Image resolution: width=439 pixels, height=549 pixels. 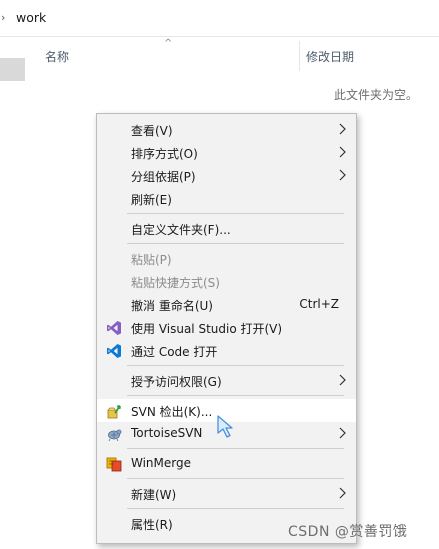 I want to click on menu-item-label: 撤消 重命名(U), so click(x=172, y=306).